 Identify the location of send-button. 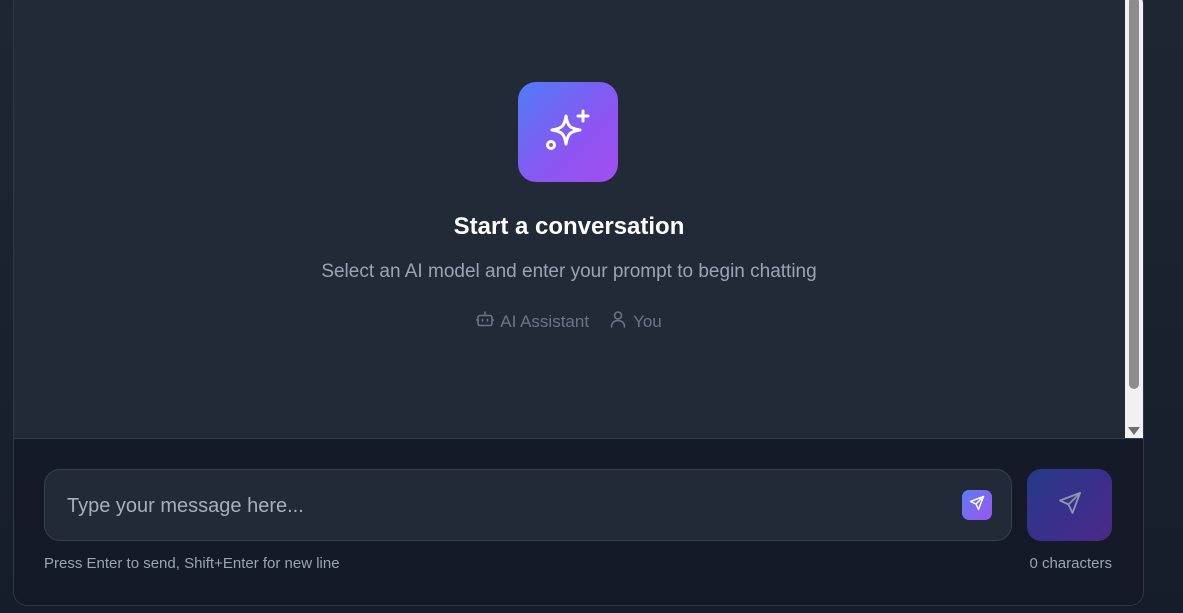
(1069, 505).